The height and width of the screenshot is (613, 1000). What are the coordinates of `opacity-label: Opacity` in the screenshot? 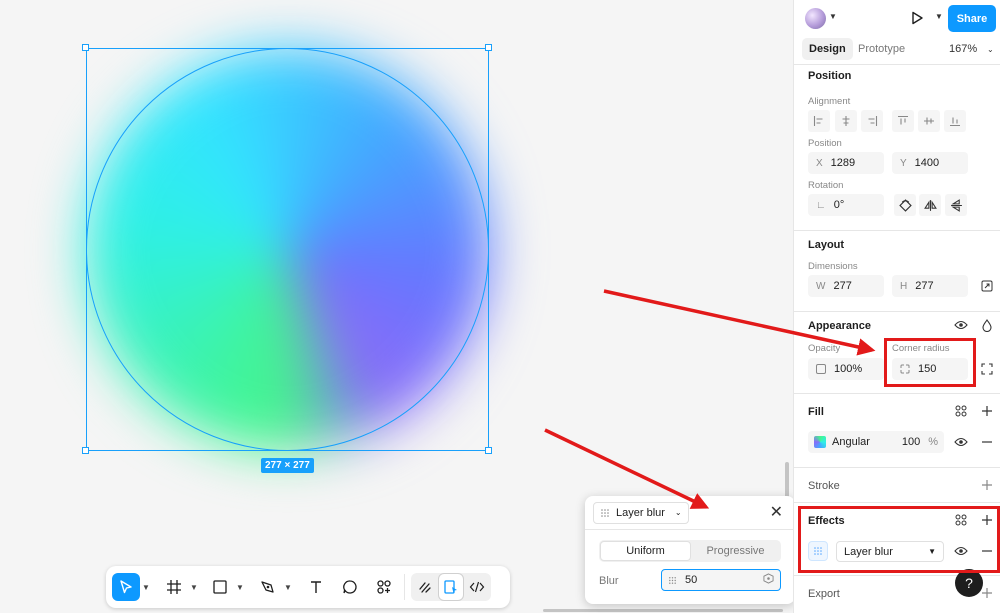 It's located at (824, 348).